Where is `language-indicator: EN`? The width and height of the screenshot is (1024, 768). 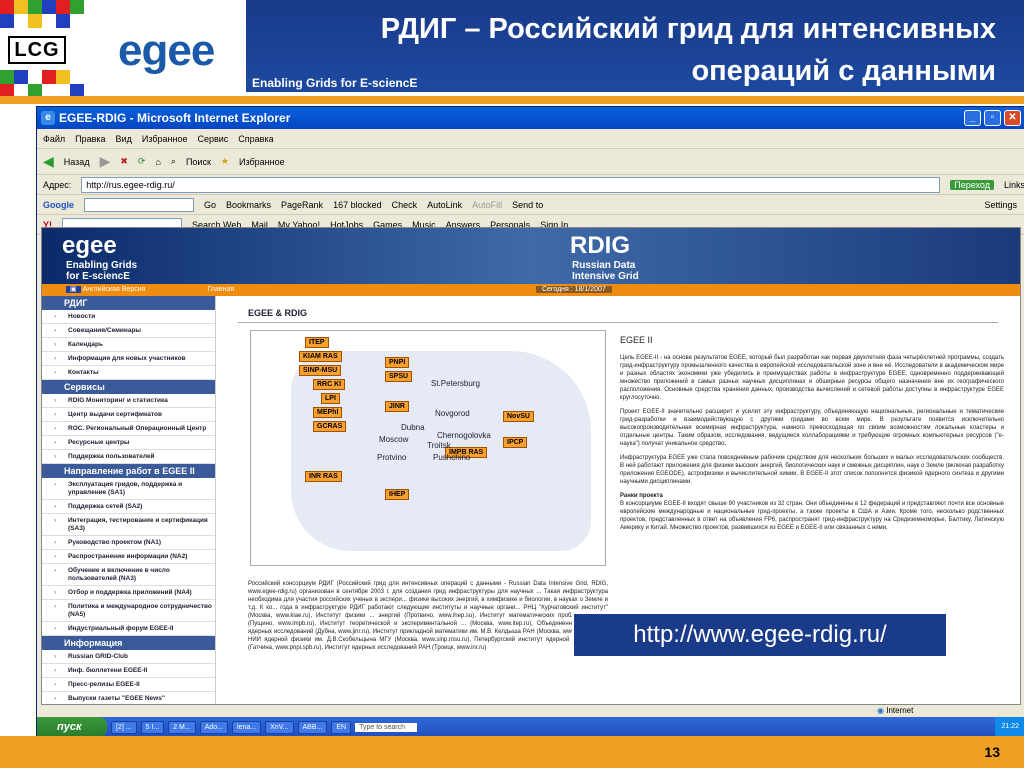 language-indicator: EN is located at coordinates (341, 727).